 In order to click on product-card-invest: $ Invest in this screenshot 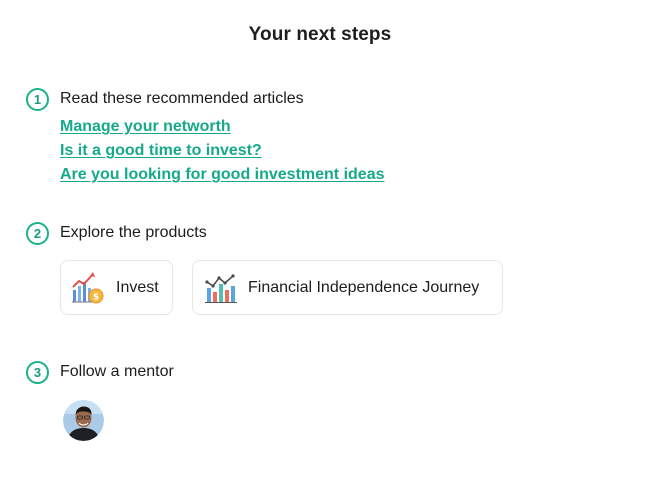, I will do `click(116, 287)`.